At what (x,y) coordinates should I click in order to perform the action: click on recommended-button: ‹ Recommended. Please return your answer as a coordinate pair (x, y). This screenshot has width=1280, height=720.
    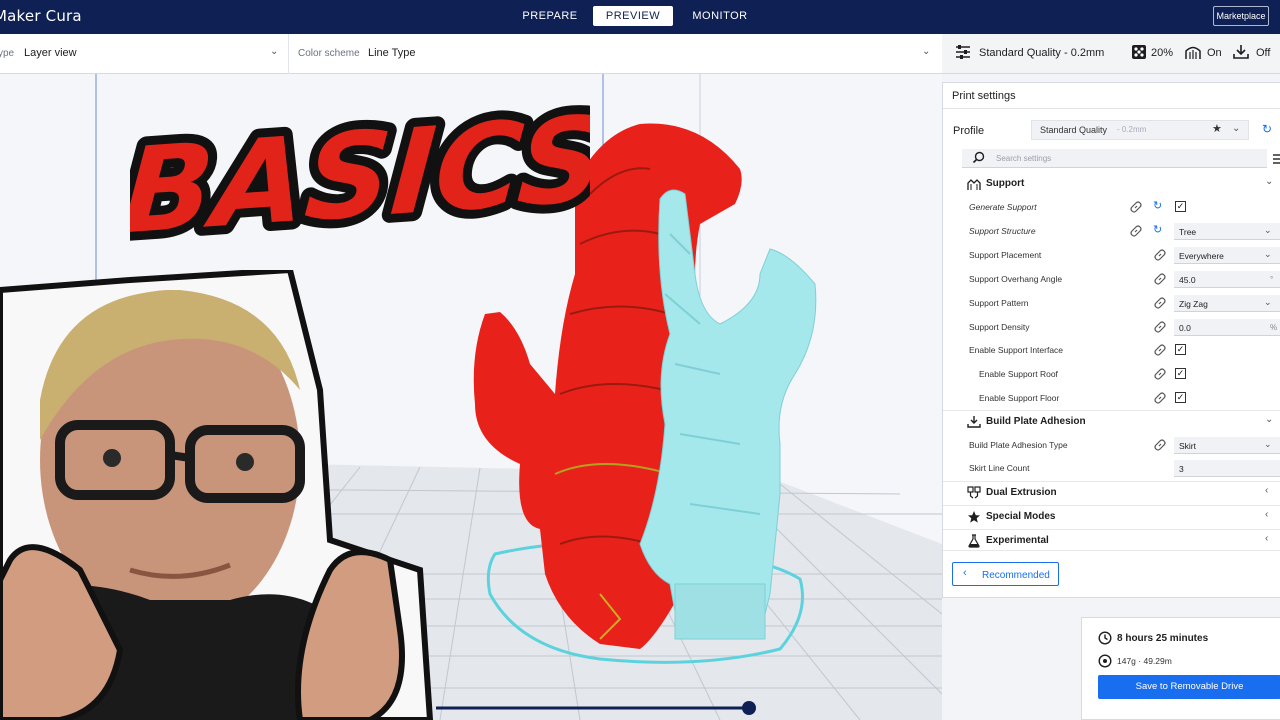
    Looking at the image, I should click on (1005, 574).